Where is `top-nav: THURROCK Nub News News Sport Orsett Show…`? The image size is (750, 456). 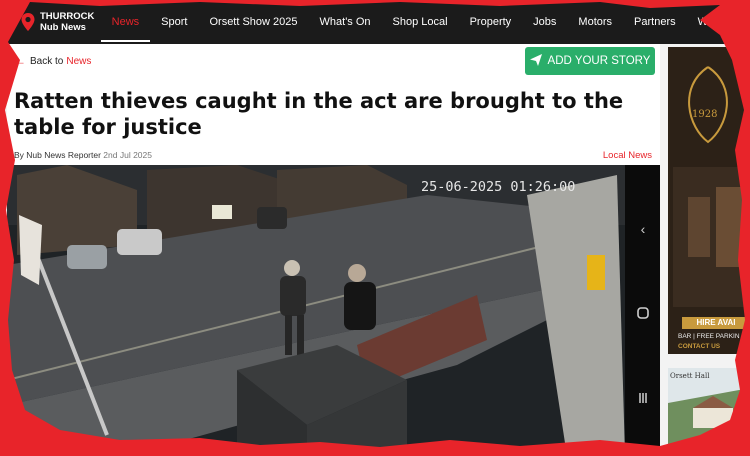 top-nav: THURROCK Nub News News Sport Orsett Show… is located at coordinates (375, 22).